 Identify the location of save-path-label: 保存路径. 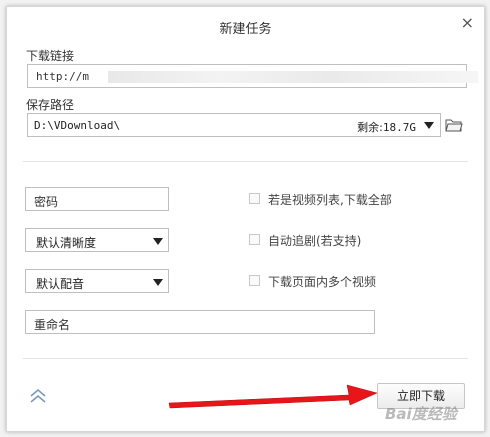
(50, 105).